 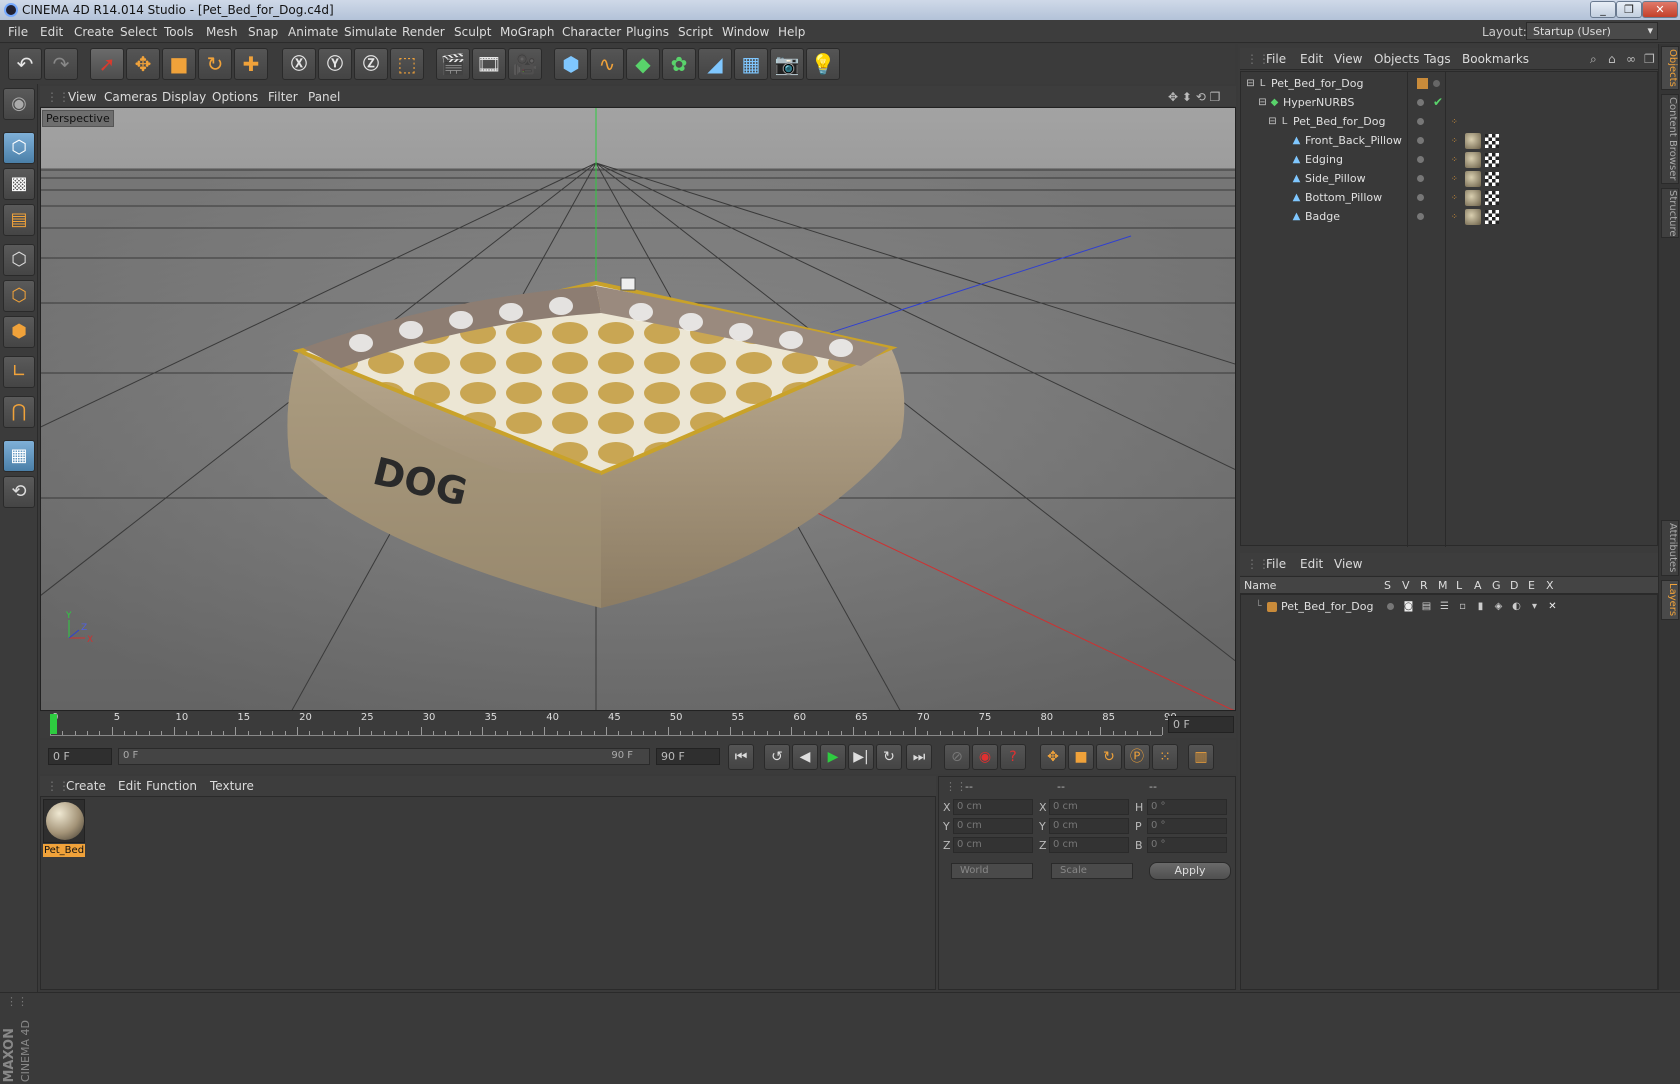 What do you see at coordinates (324, 97) in the screenshot?
I see `viewport-menu-panel: Panel` at bounding box center [324, 97].